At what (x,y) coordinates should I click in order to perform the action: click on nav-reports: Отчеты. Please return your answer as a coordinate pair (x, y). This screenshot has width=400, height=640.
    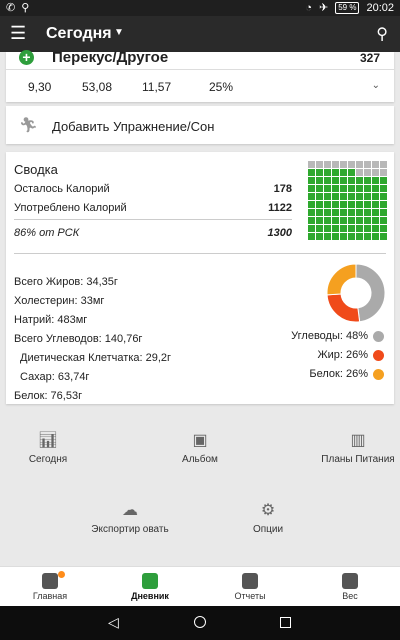
    Looking at the image, I should click on (250, 587).